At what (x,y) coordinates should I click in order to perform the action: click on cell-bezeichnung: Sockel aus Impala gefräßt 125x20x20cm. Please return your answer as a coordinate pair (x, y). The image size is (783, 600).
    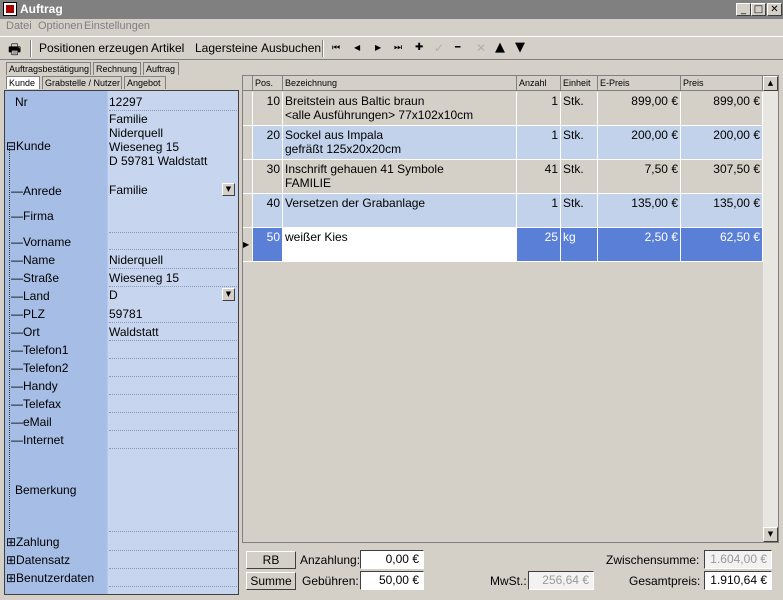
    Looking at the image, I should click on (400, 143).